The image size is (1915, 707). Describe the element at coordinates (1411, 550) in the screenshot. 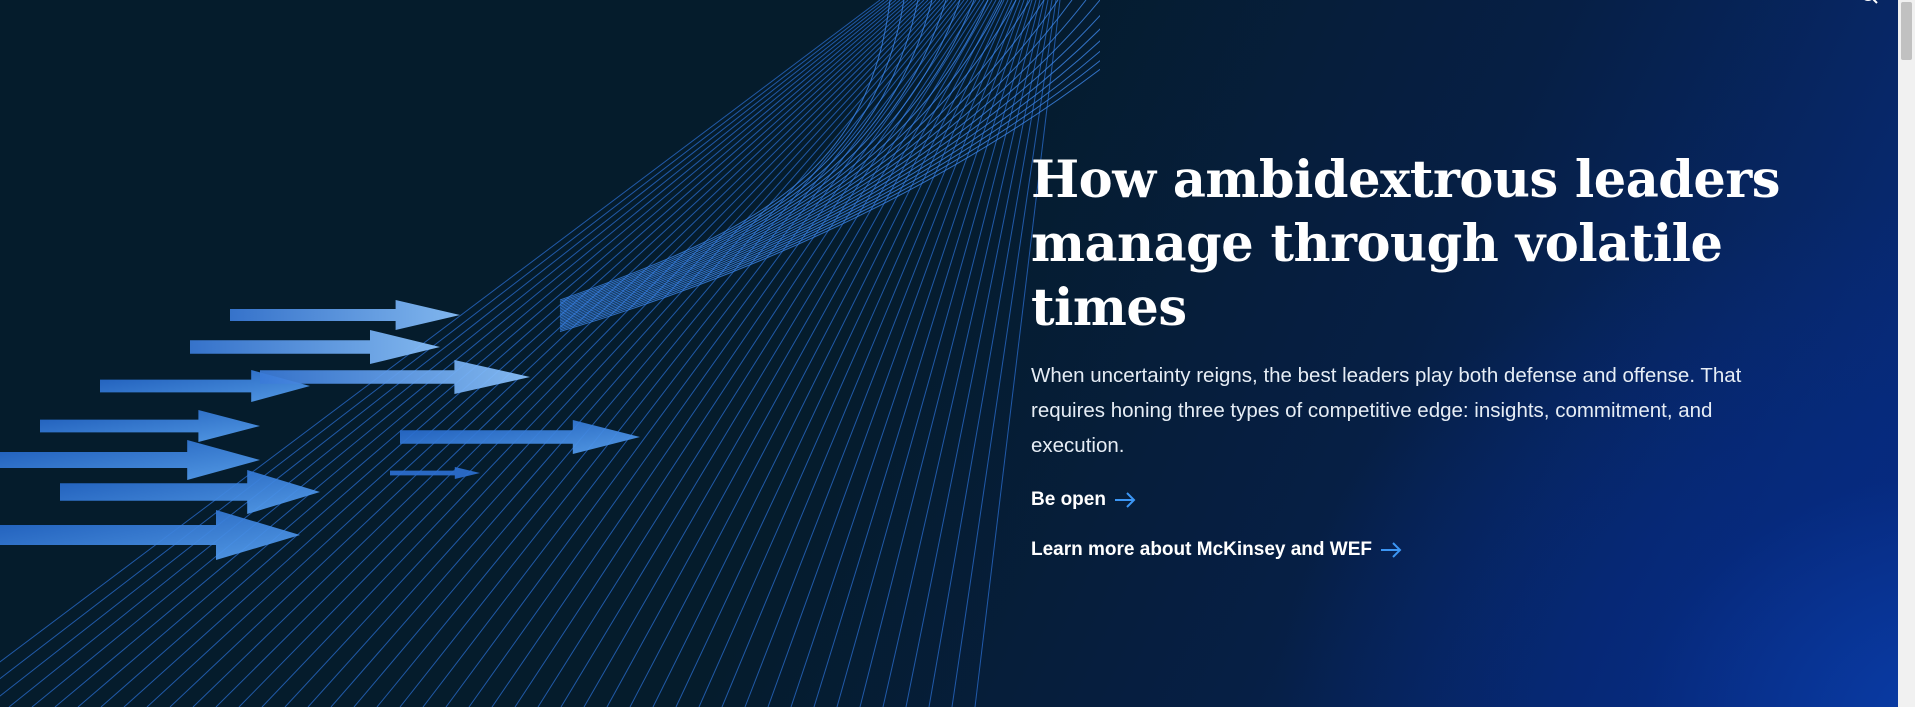

I see `learn-more-mckinsey-wef-link: Learn more about McKinsey and WEF` at that location.